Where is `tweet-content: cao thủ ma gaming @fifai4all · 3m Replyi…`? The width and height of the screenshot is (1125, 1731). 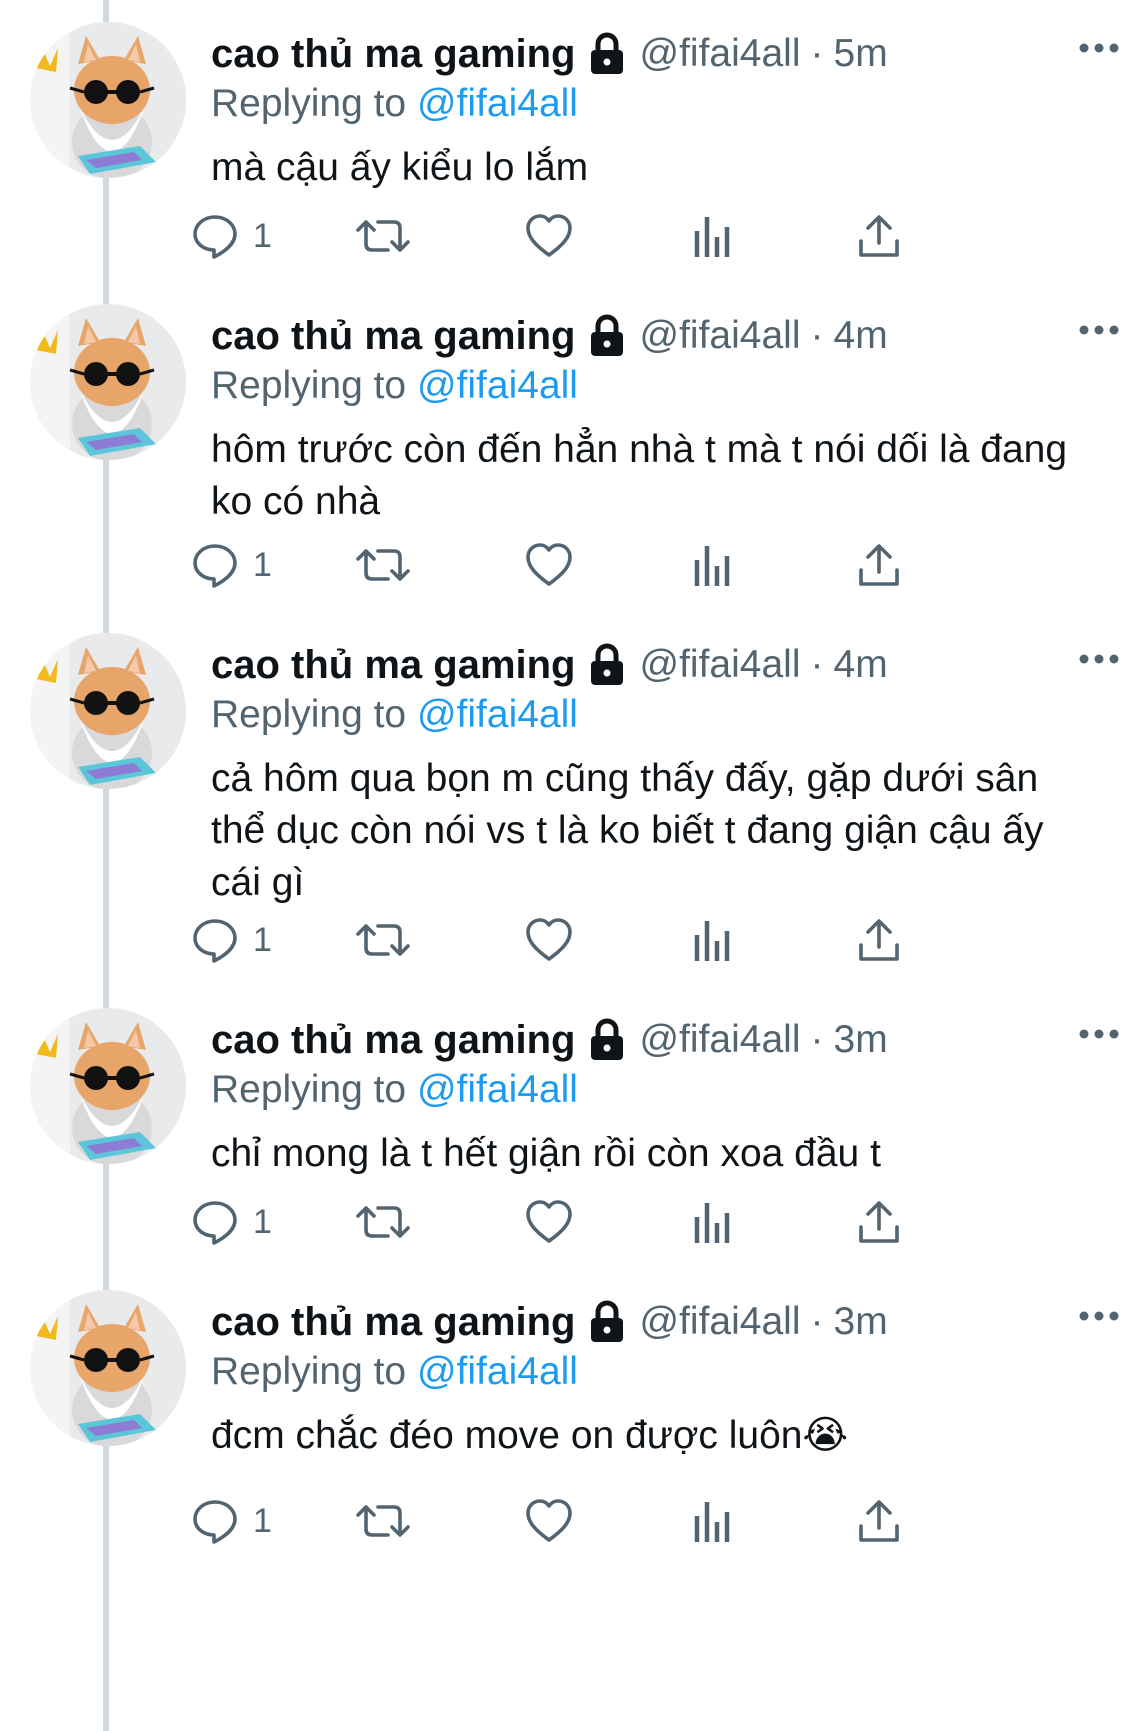 tweet-content: cao thủ ma gaming @fifai4all · 3m Replyi… is located at coordinates (665, 1379).